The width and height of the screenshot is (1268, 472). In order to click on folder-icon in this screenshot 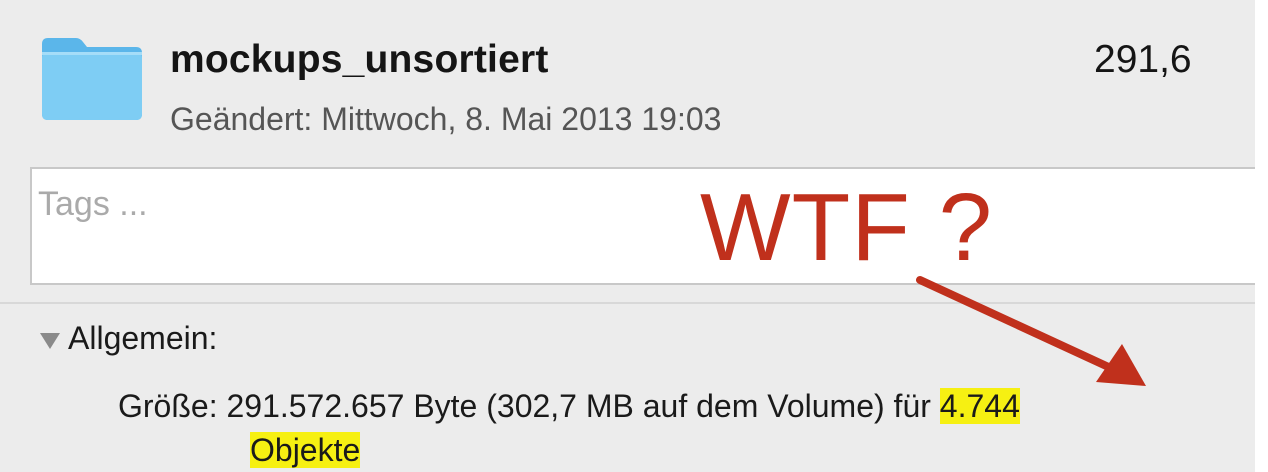, I will do `click(92, 79)`.